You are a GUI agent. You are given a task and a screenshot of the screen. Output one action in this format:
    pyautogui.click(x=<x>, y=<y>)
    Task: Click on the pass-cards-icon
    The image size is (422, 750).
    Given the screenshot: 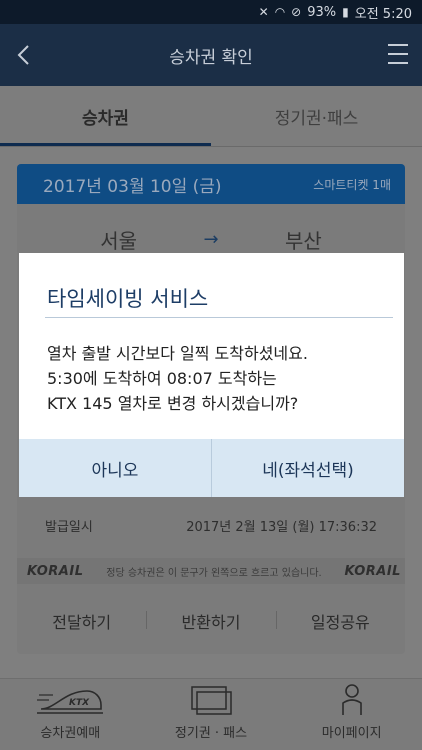 What is the action you would take?
    pyautogui.click(x=211, y=700)
    